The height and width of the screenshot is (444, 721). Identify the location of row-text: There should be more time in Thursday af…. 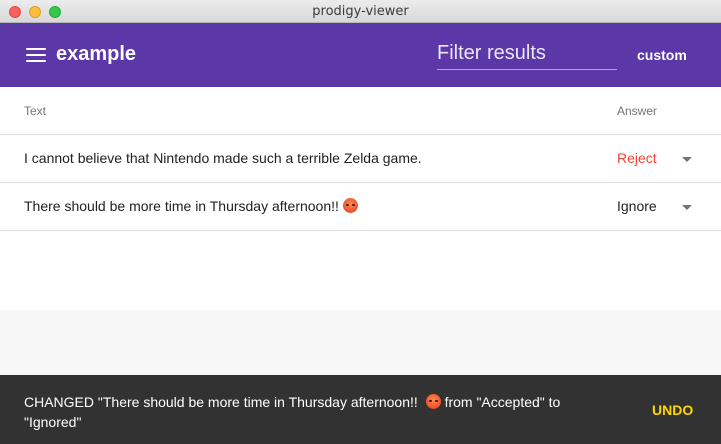
(191, 206).